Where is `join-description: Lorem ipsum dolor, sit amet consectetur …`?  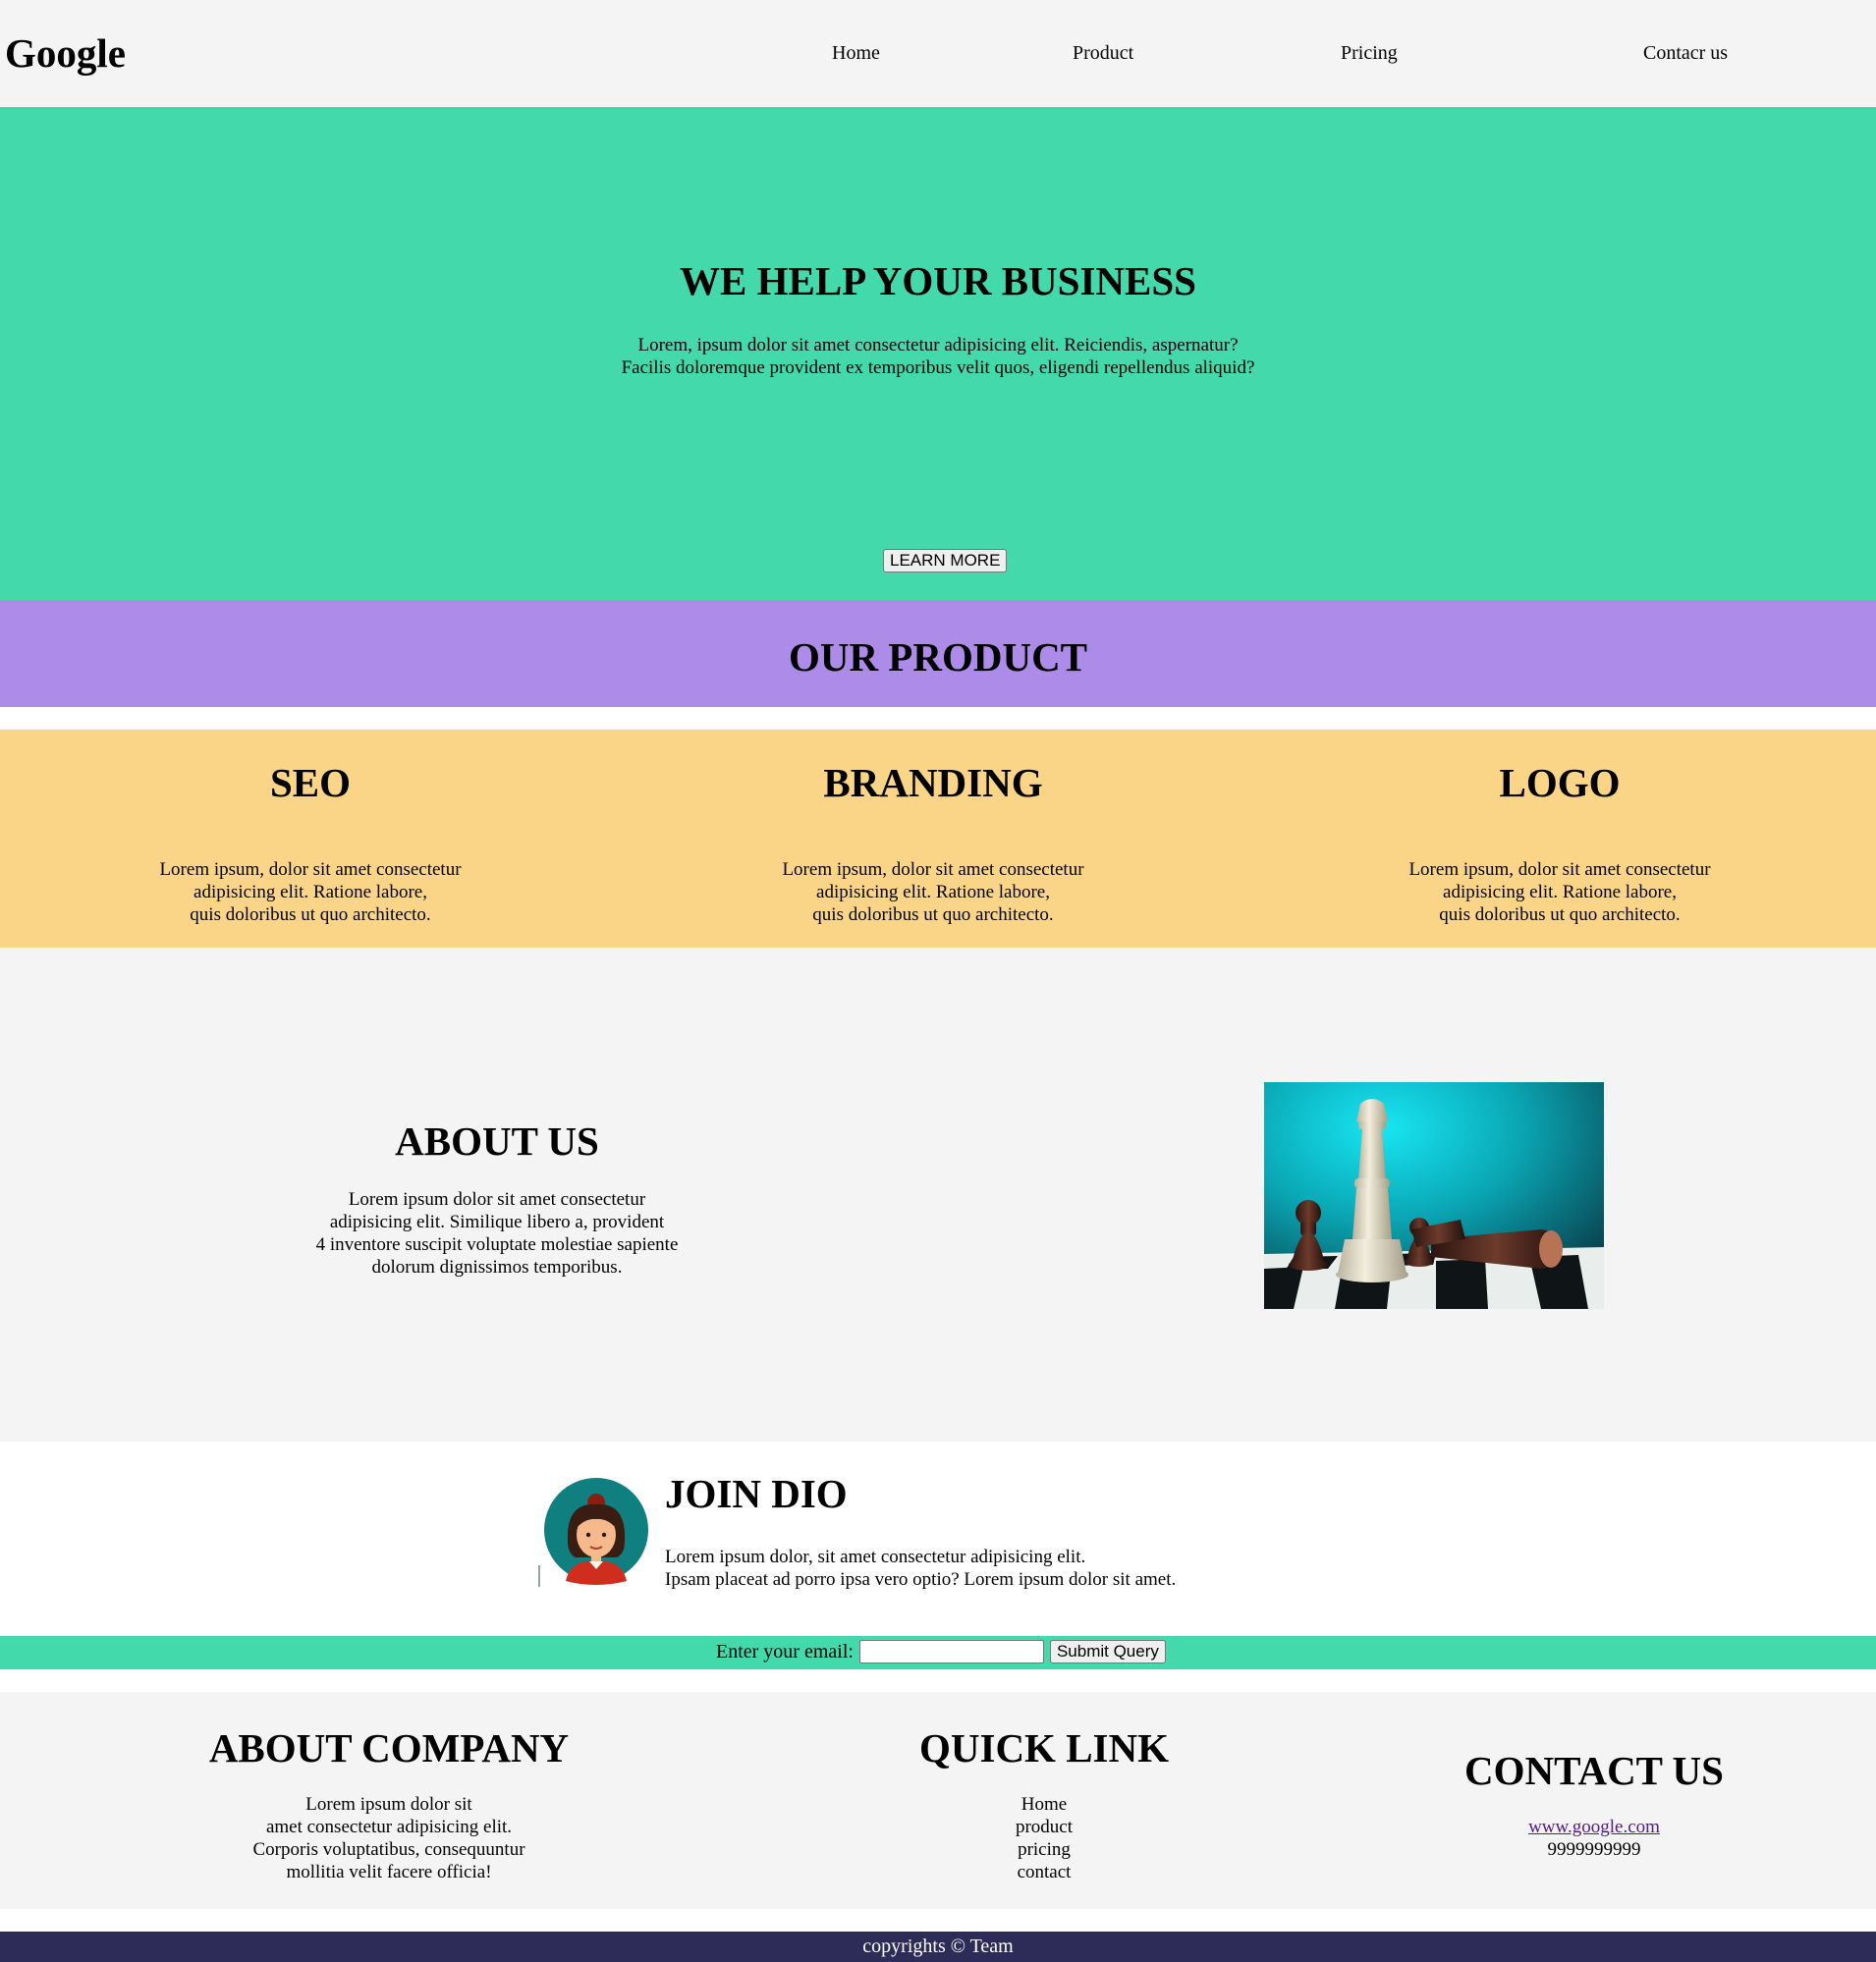
join-description: Lorem ipsum dolor, sit amet consectetur … is located at coordinates (920, 1568).